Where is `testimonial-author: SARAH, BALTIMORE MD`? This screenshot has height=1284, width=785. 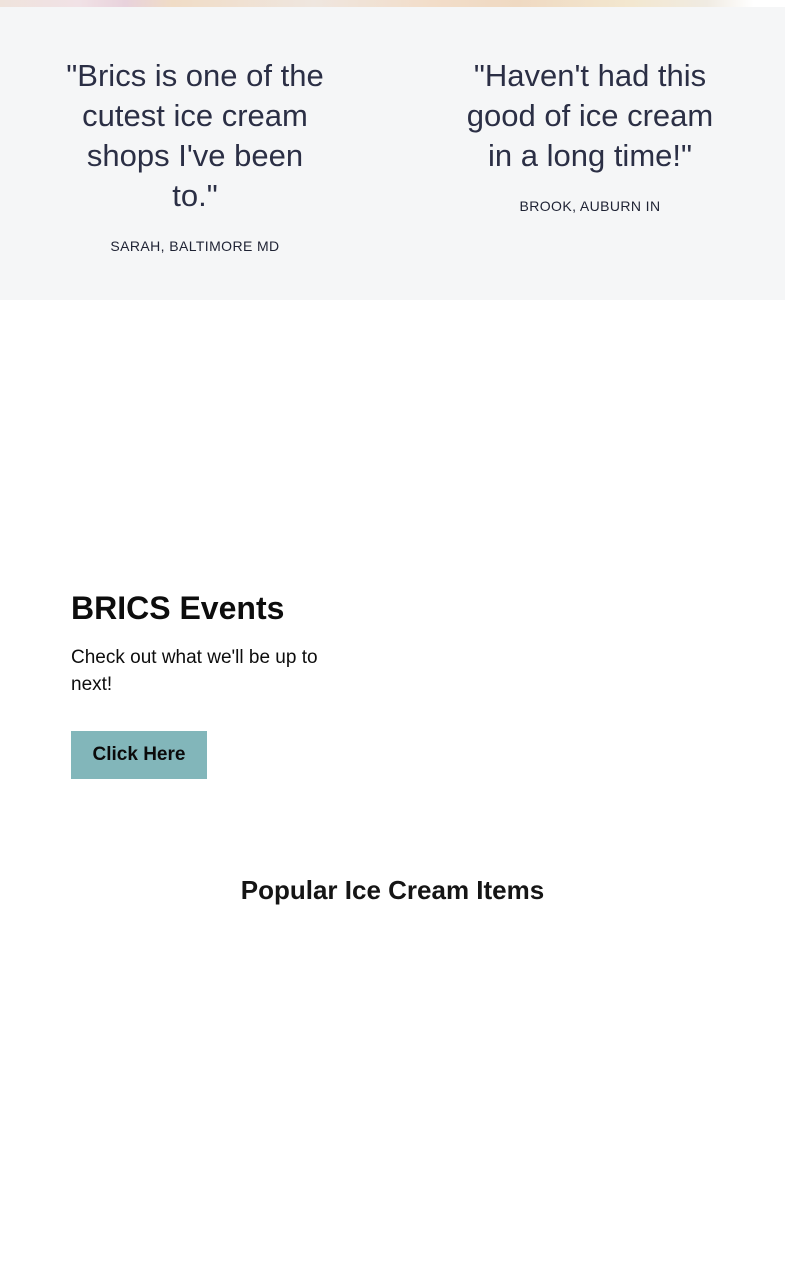
testimonial-author: SARAH, BALTIMORE MD is located at coordinates (195, 246).